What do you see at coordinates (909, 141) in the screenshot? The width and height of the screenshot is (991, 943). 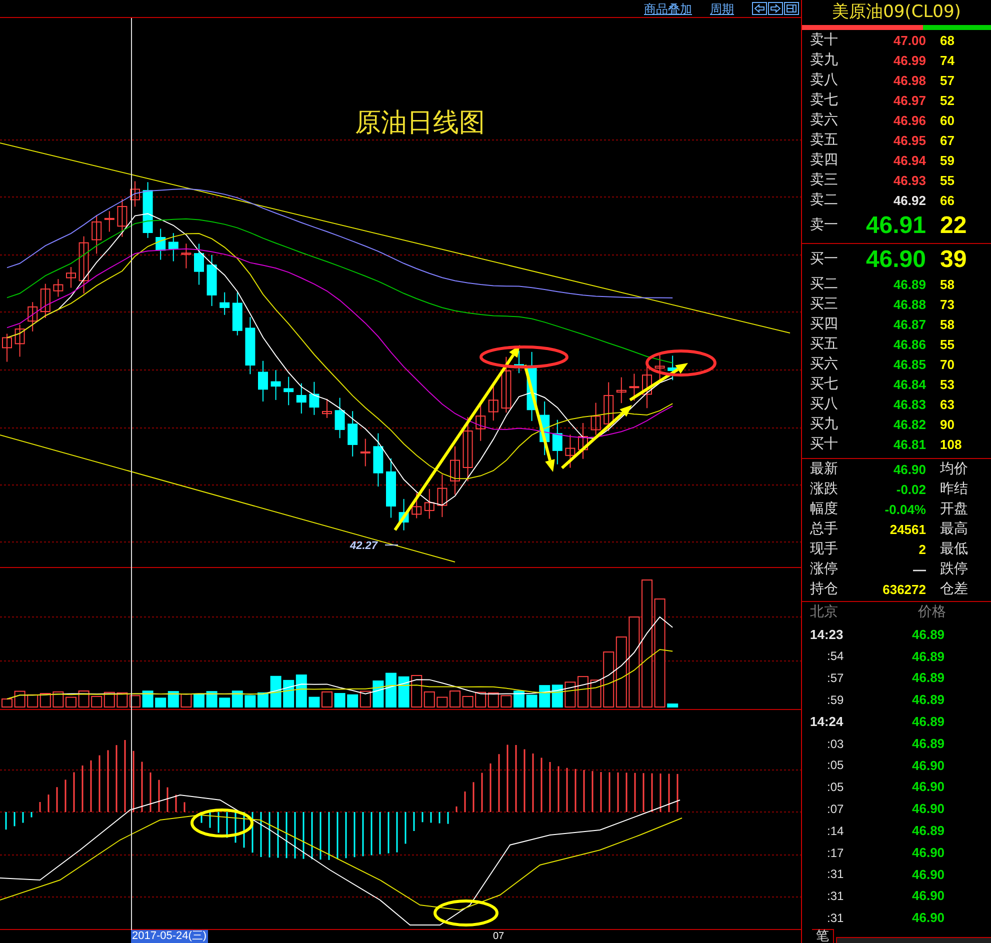 I see `order-price: 46.95` at bounding box center [909, 141].